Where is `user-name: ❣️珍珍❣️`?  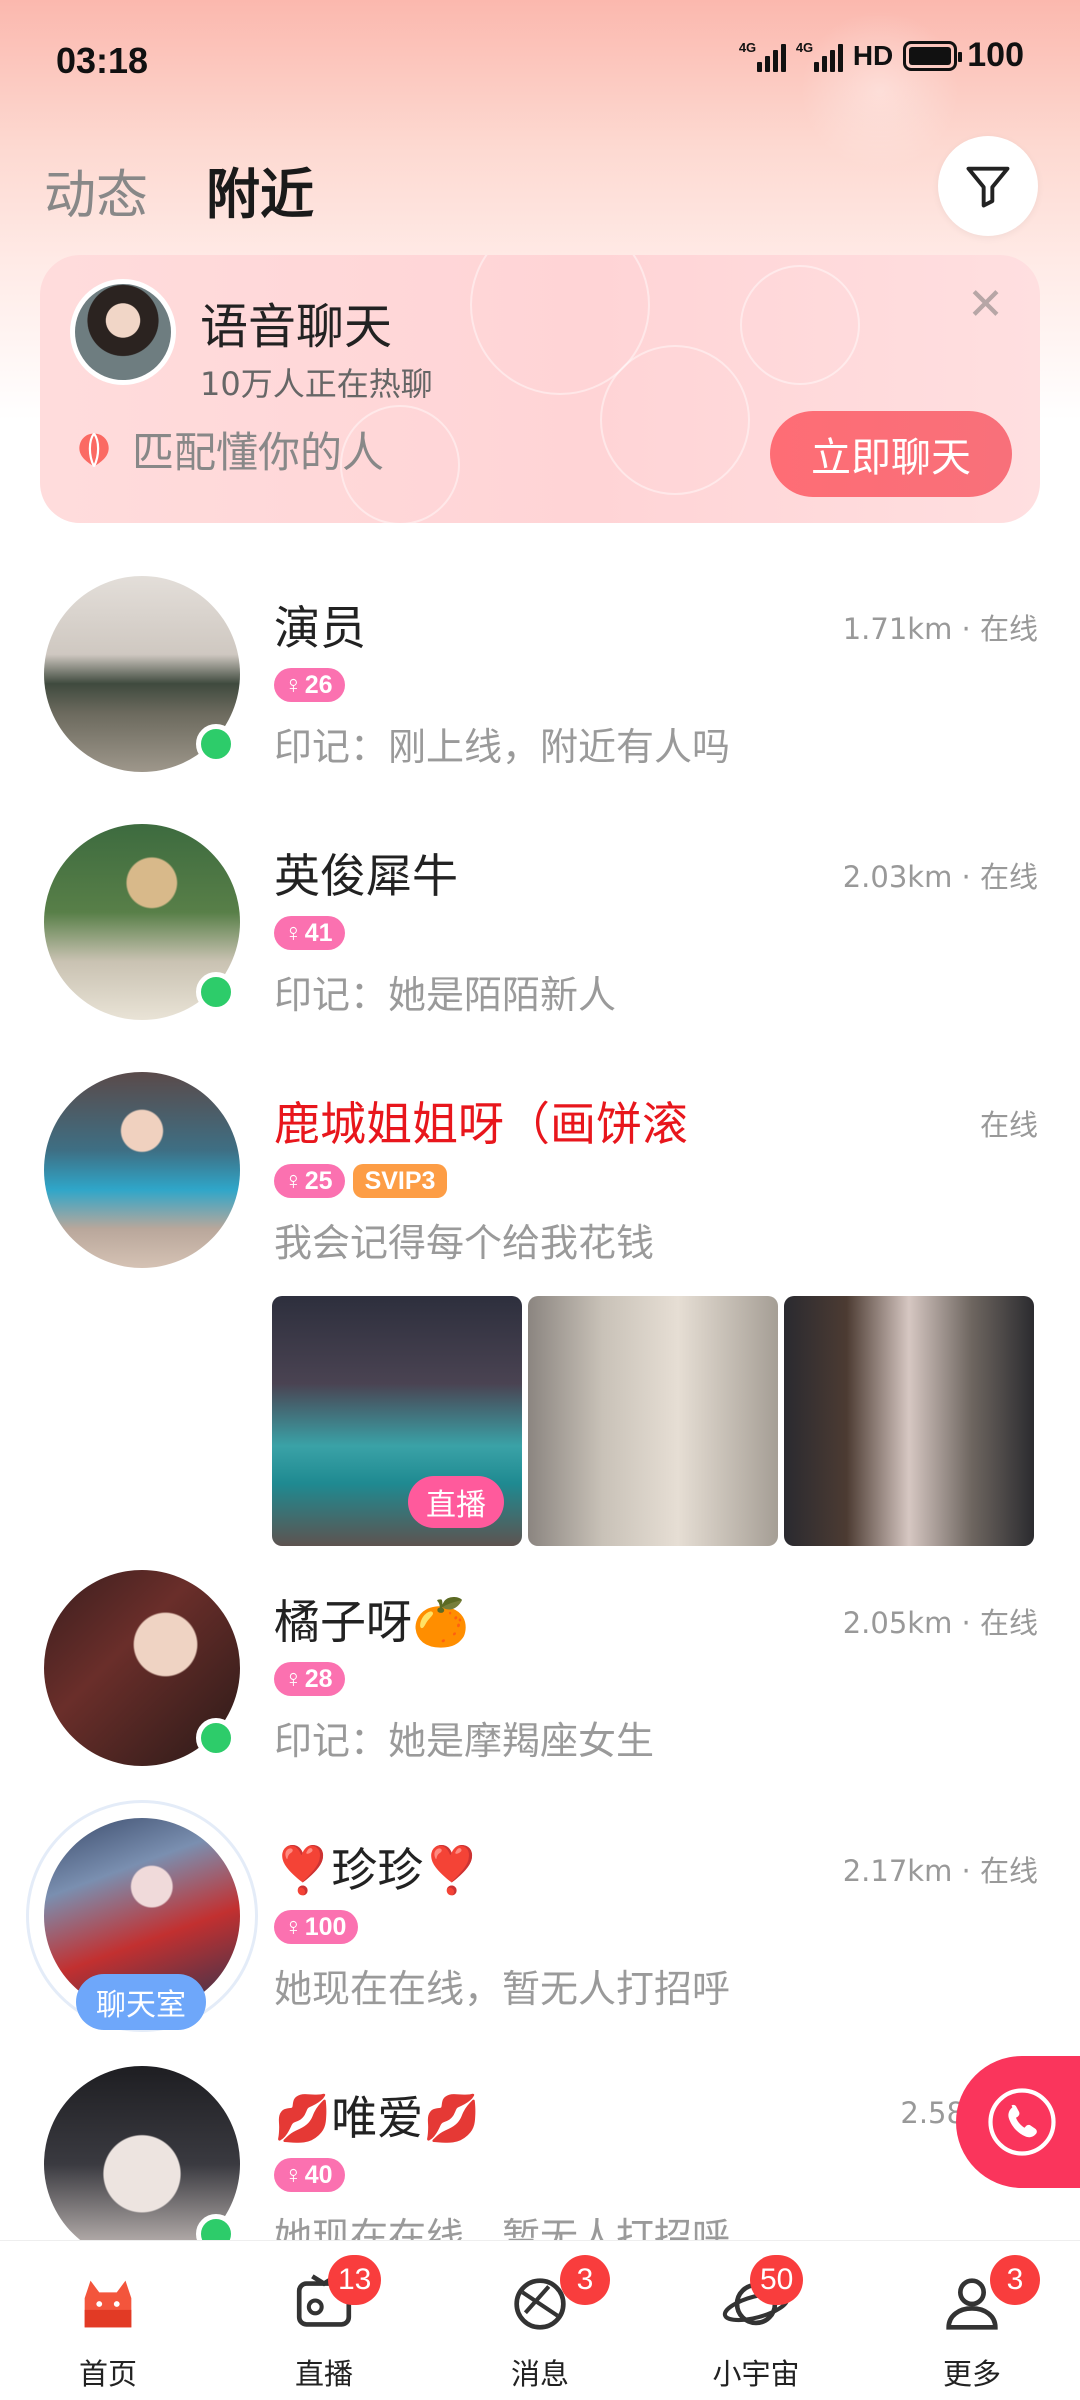
user-name: ❣️珍珍❣️ is located at coordinates (377, 1870).